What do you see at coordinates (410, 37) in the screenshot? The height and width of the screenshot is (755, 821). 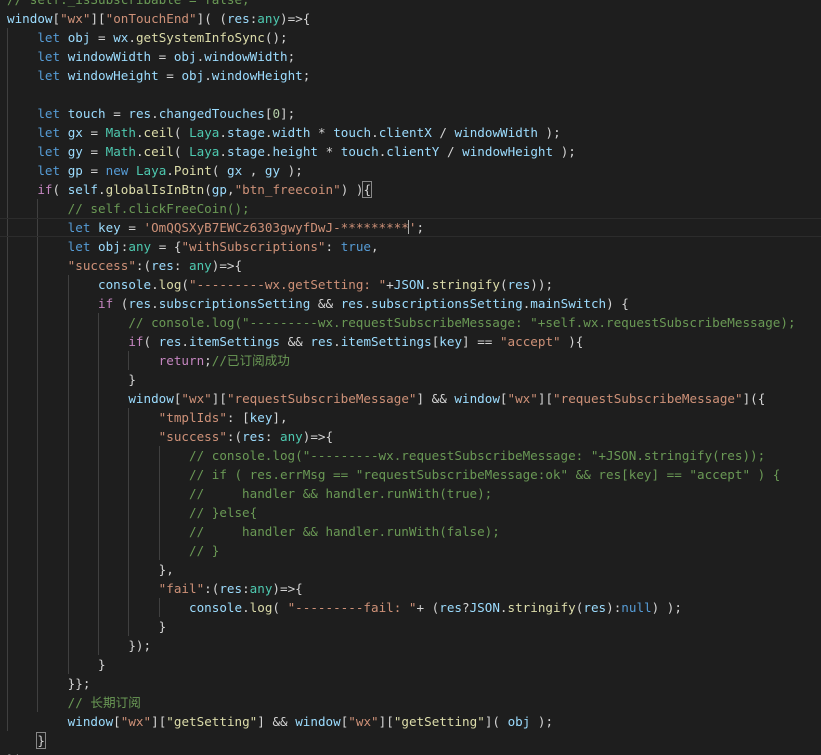 I see `code-line: let obj = wx.getSystemInfoSync();` at bounding box center [410, 37].